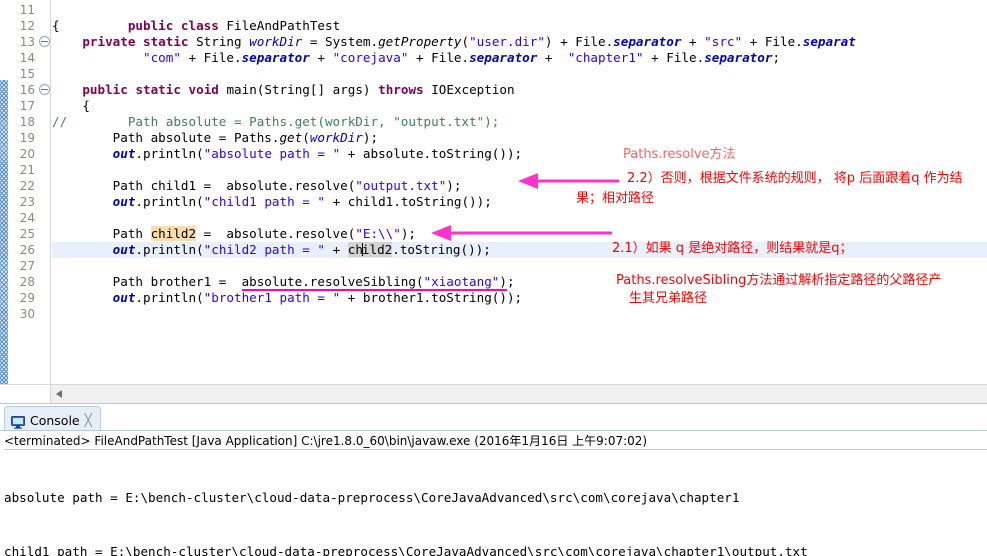 This screenshot has width=987, height=556. I want to click on line-number: 12, so click(27, 26).